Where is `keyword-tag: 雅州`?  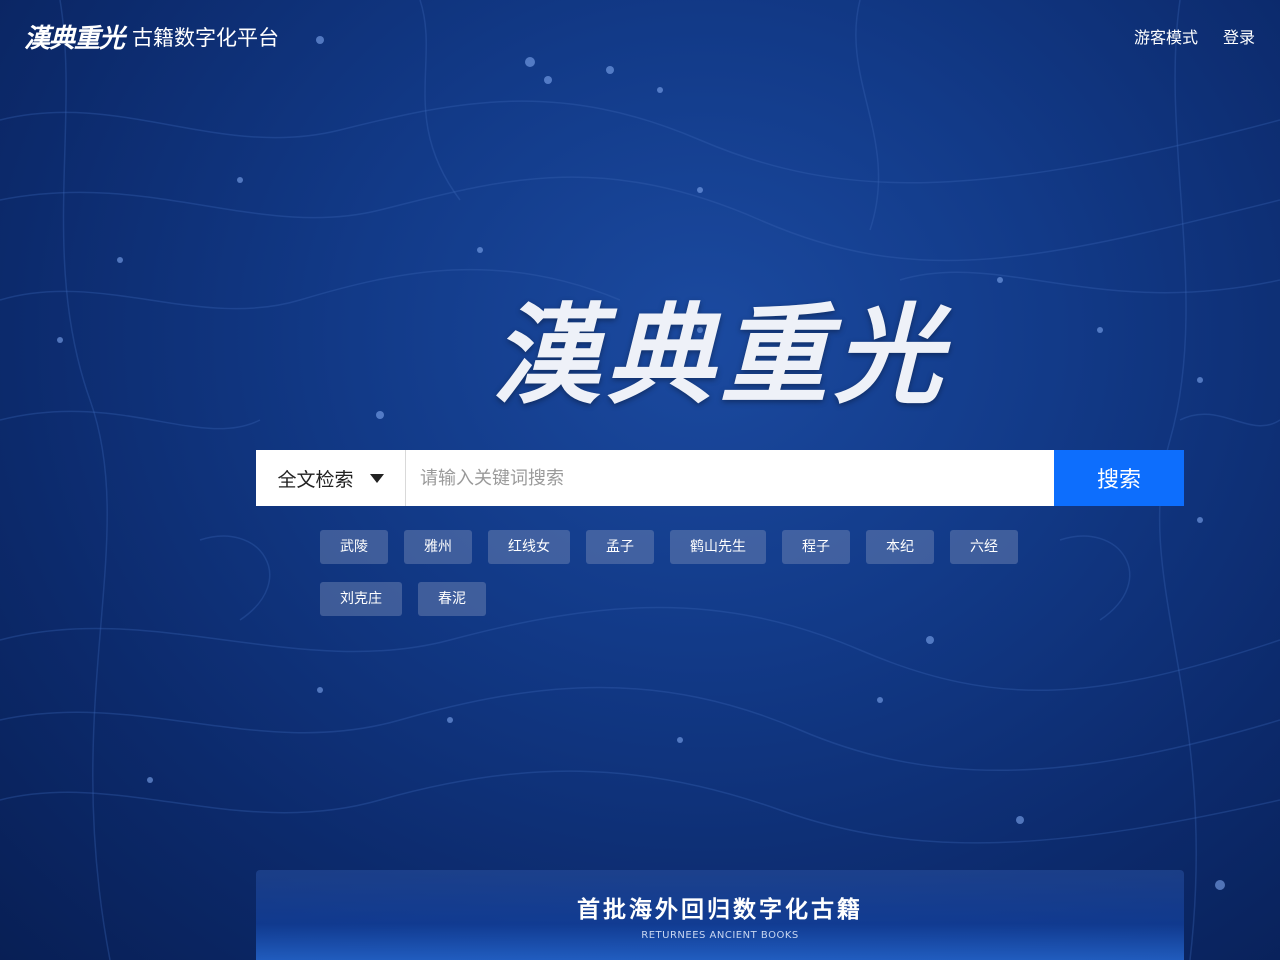 keyword-tag: 雅州 is located at coordinates (438, 547).